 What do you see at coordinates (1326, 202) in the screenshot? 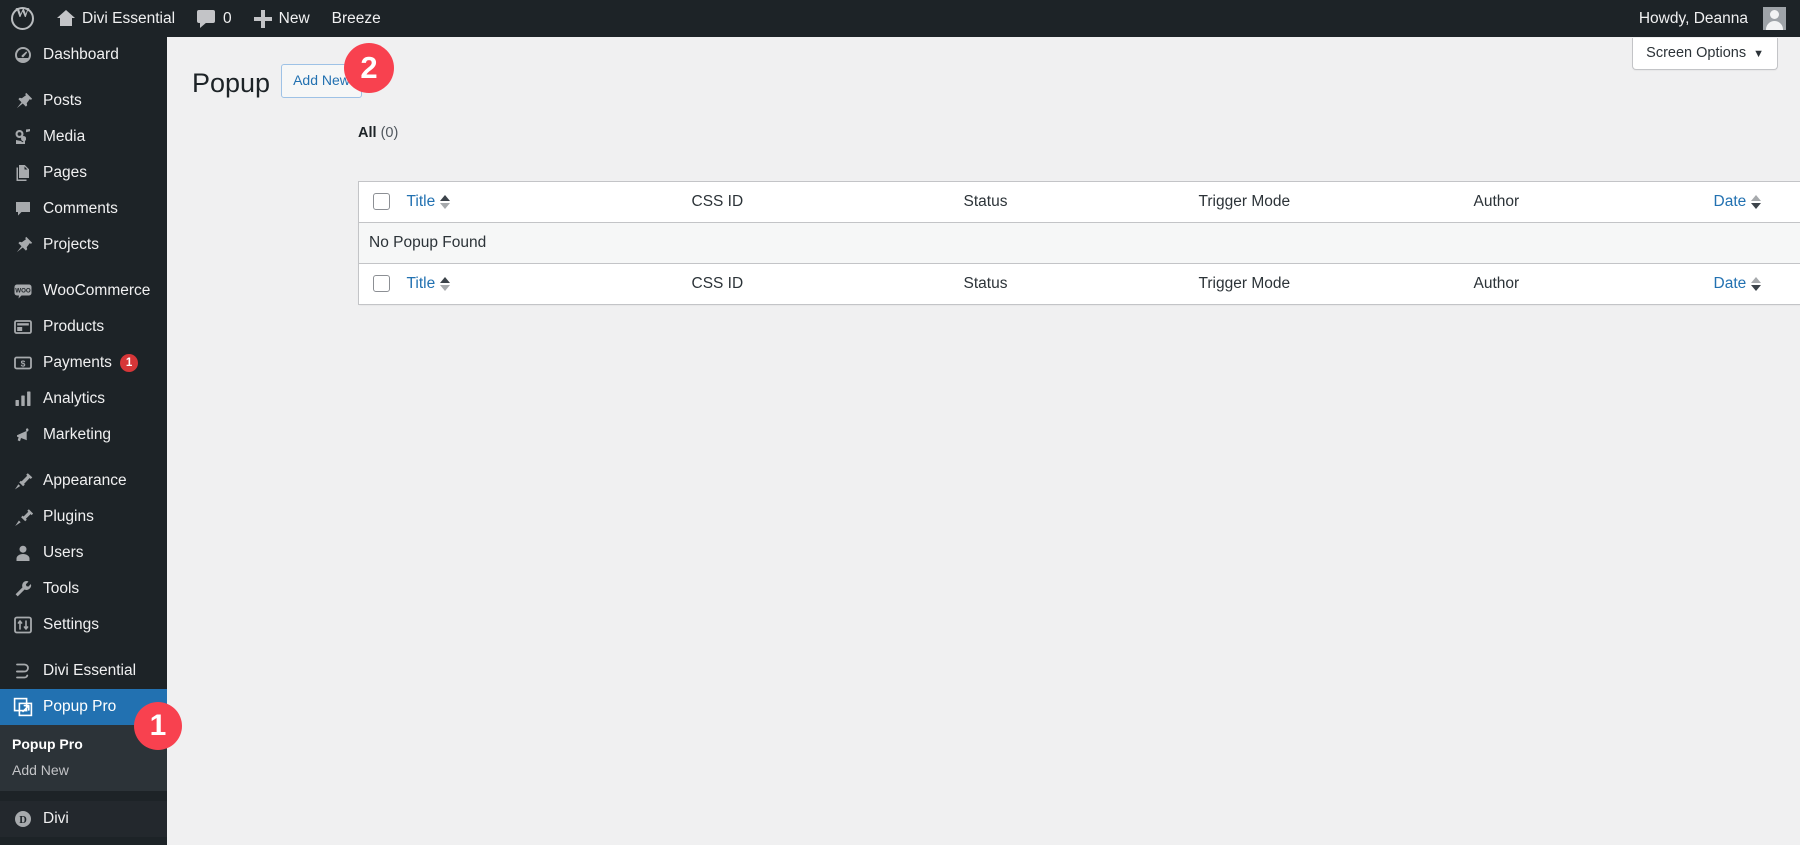
I see `column-header-trigger-mode: Trigger Mode` at bounding box center [1326, 202].